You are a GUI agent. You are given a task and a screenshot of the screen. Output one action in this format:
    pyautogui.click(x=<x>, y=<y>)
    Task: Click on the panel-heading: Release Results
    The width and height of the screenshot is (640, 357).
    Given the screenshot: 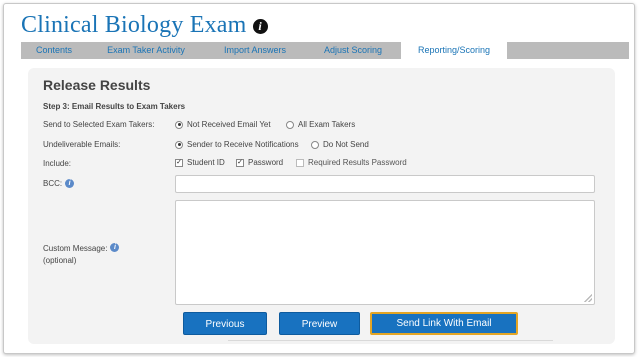 What is the action you would take?
    pyautogui.click(x=97, y=85)
    